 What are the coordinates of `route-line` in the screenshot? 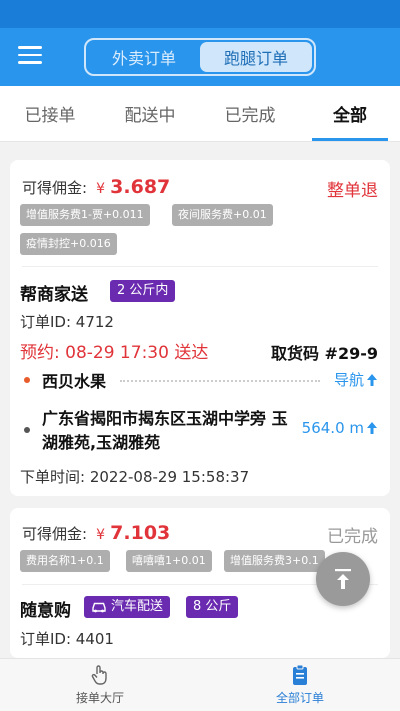 It's located at (220, 381).